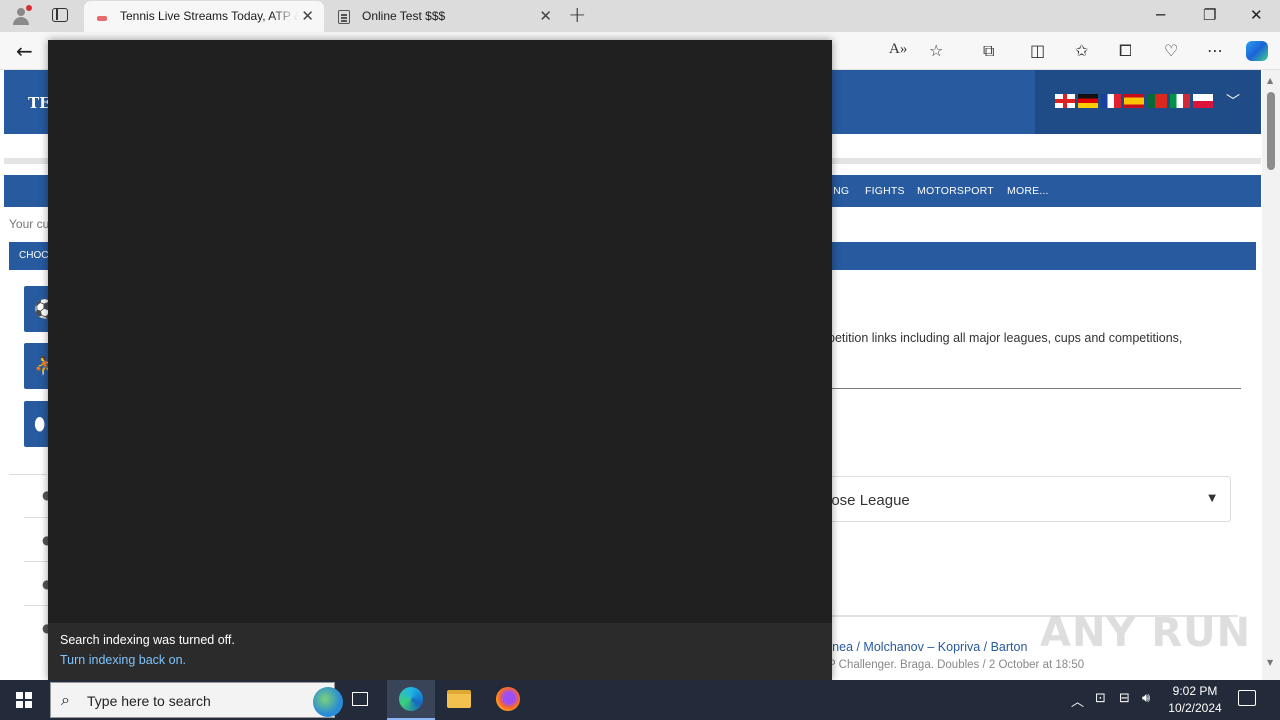 The height and width of the screenshot is (720, 1280). I want to click on scroll-down-icon: ▼, so click(1270, 662).